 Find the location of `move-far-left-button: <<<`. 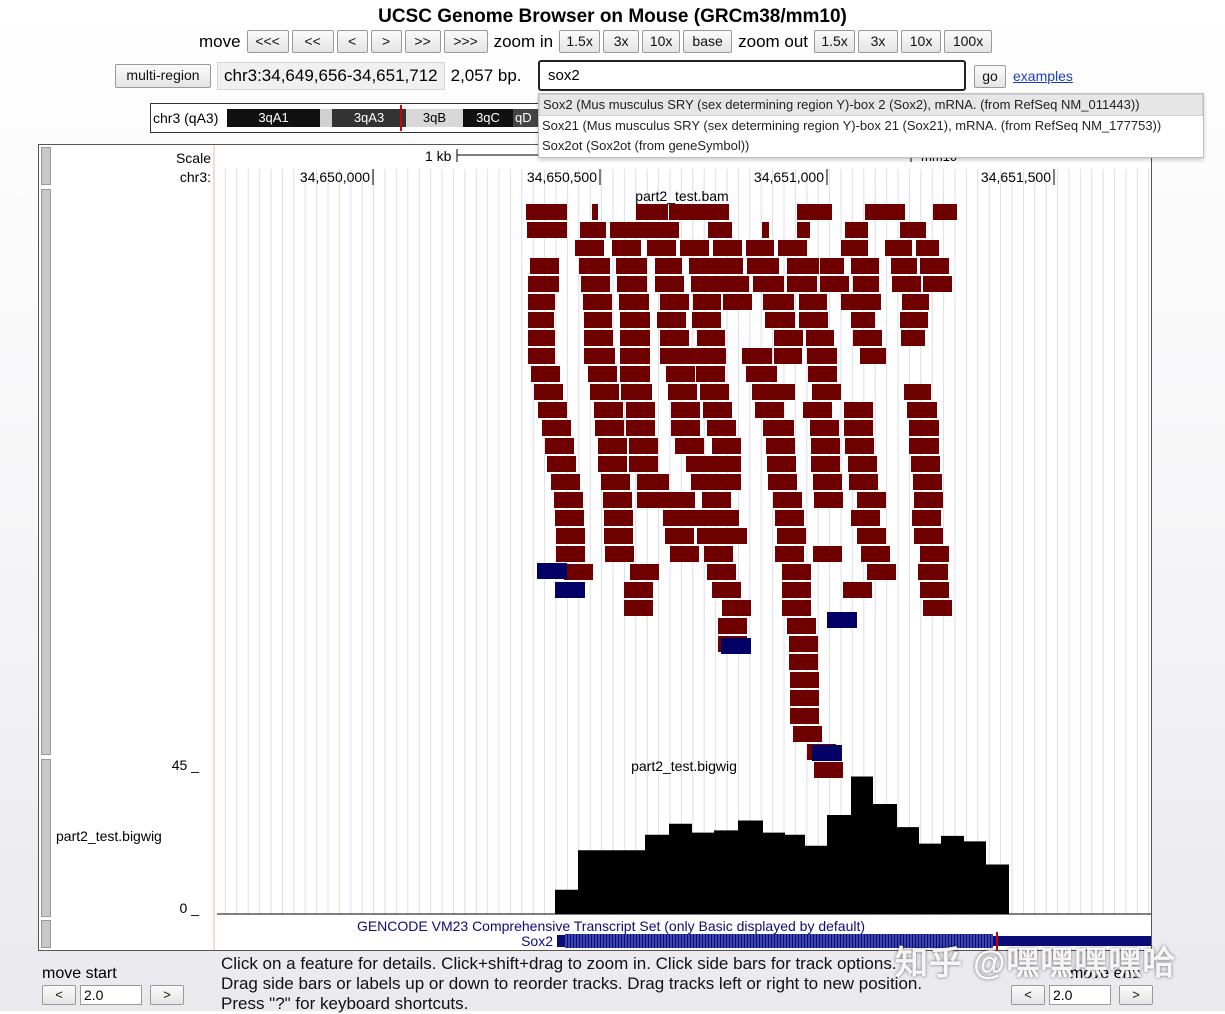

move-far-left-button: <<< is located at coordinates (267, 41).